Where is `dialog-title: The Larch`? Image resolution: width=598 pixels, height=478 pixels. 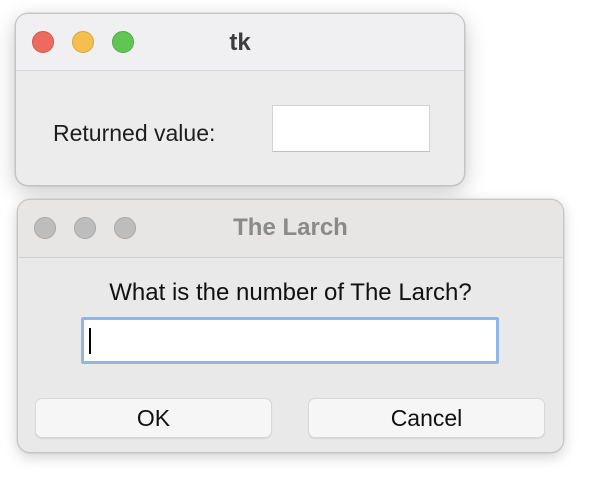 dialog-title: The Larch is located at coordinates (290, 227).